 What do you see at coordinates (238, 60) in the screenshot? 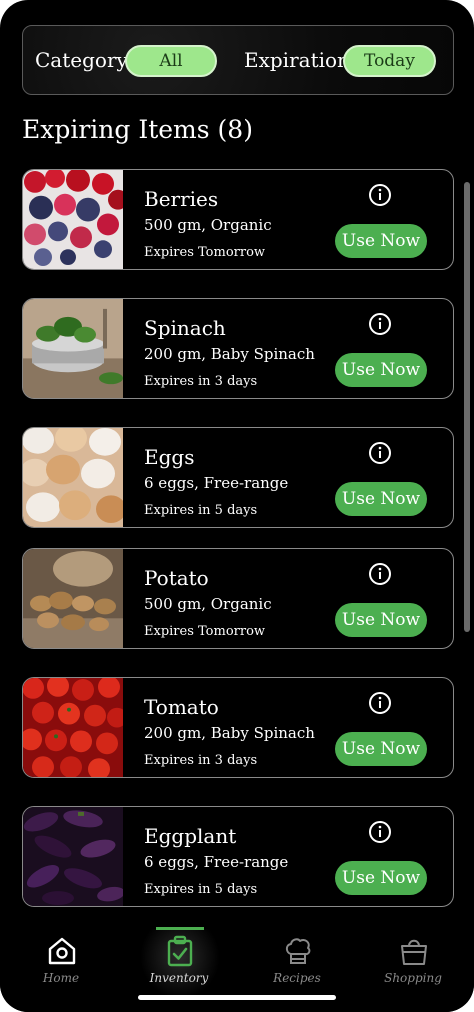
I see `filter-bar: Category All Expiration Today` at bounding box center [238, 60].